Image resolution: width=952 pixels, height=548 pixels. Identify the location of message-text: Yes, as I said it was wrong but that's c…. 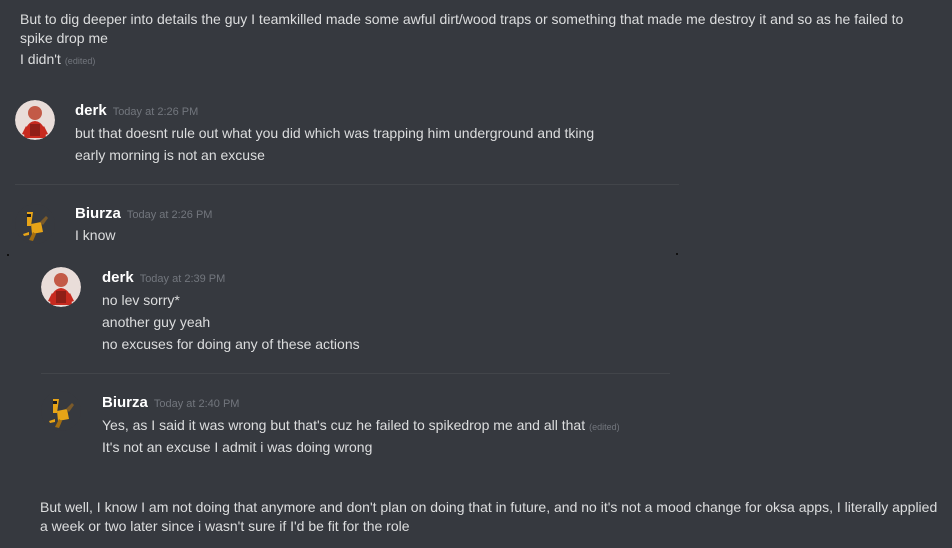
(361, 425).